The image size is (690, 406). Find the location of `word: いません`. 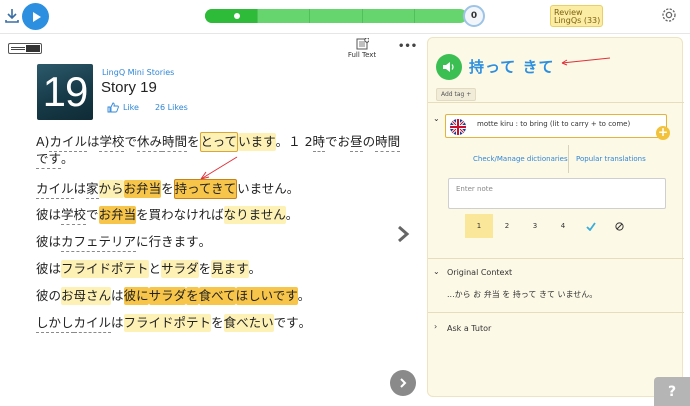

word: いません is located at coordinates (262, 189).